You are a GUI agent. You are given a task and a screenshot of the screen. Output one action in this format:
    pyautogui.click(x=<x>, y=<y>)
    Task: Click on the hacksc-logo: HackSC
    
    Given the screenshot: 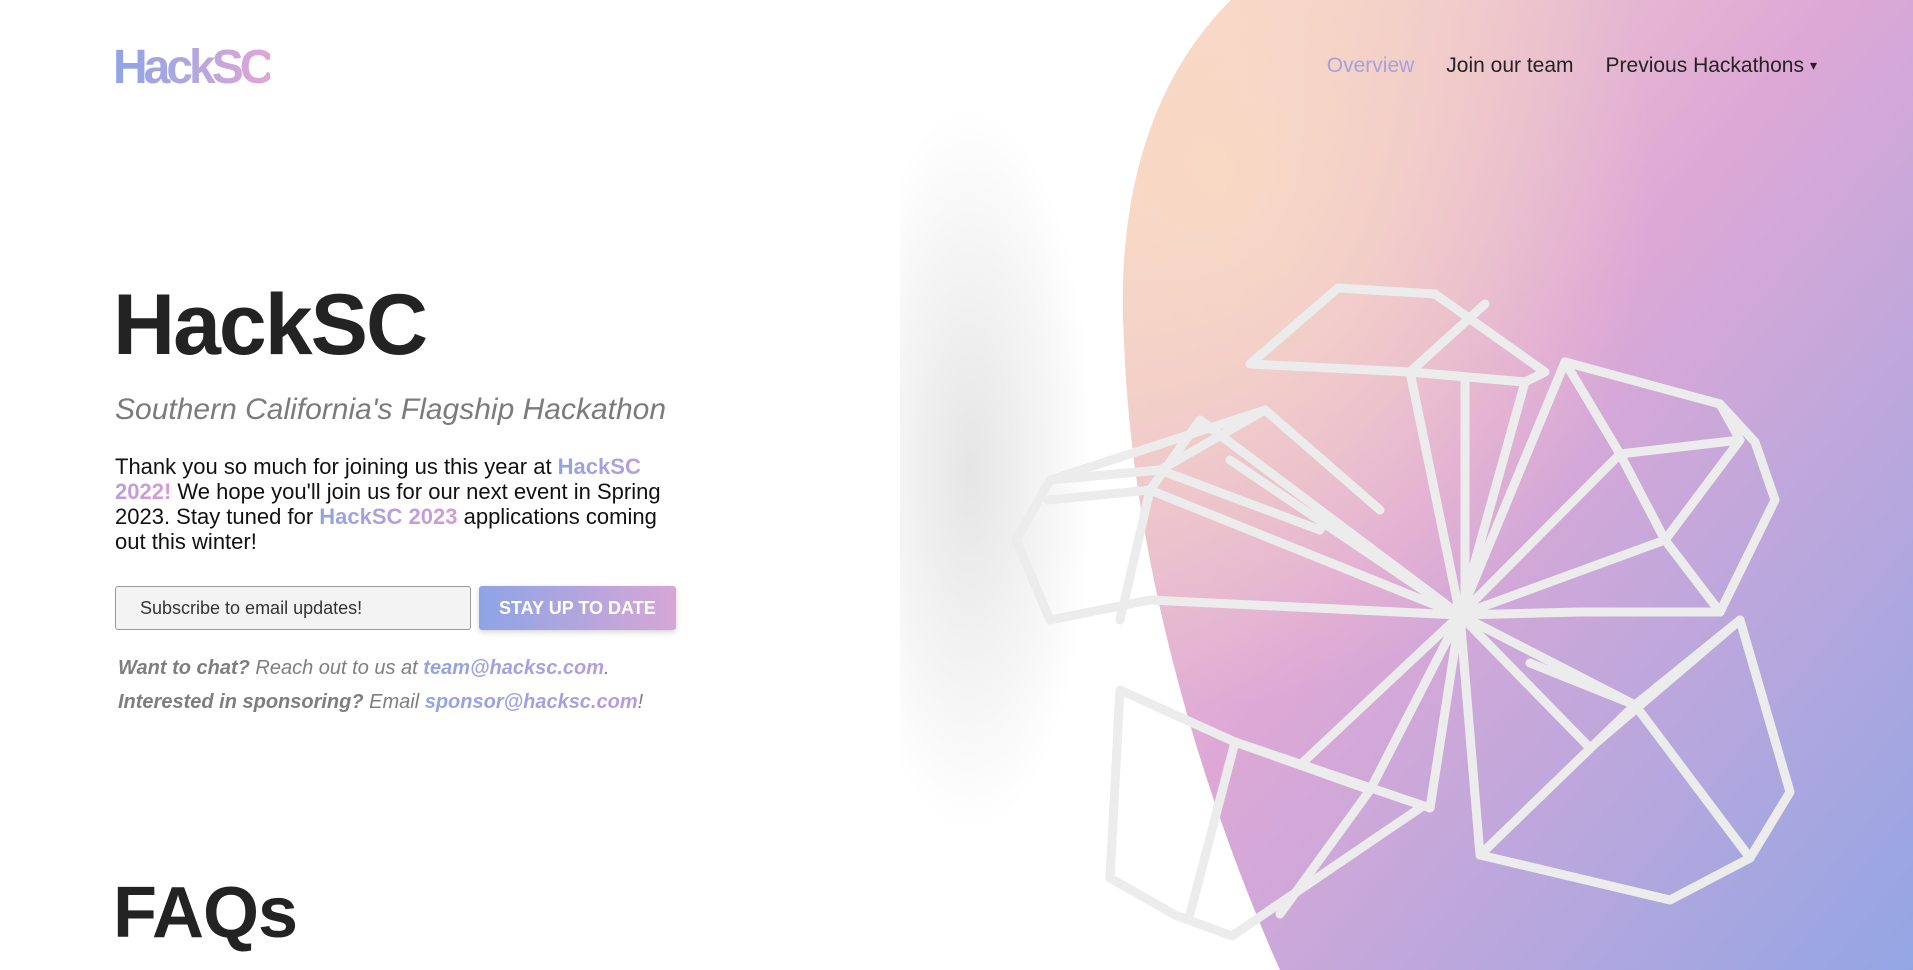 What is the action you would take?
    pyautogui.click(x=193, y=68)
    